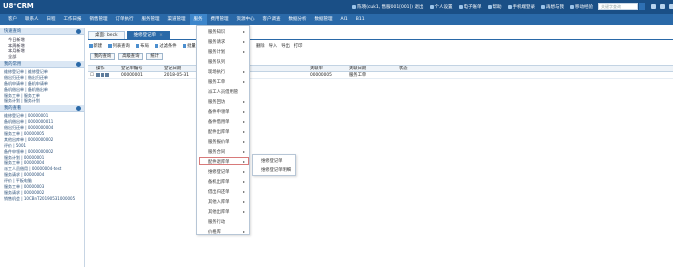 Image resolution: width=673 pixels, height=267 pixels. Describe the element at coordinates (327, 75) in the screenshot. I see `related-doc: 00000005` at that location.